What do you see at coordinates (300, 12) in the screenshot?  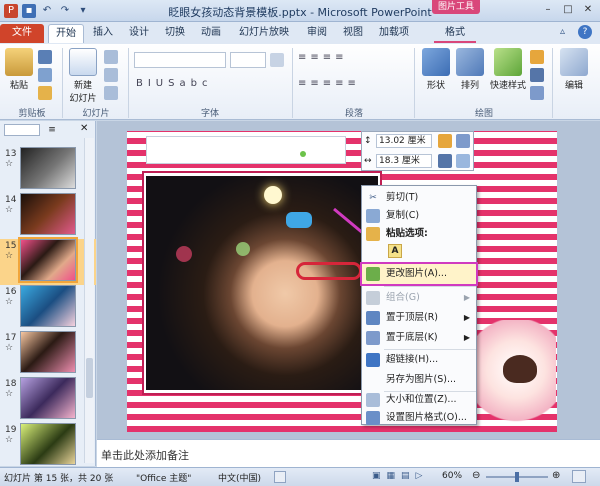 I see `window-title: 眨眼女孩动态背景模板.pptx - Microsoft PowerPoint` at bounding box center [300, 12].